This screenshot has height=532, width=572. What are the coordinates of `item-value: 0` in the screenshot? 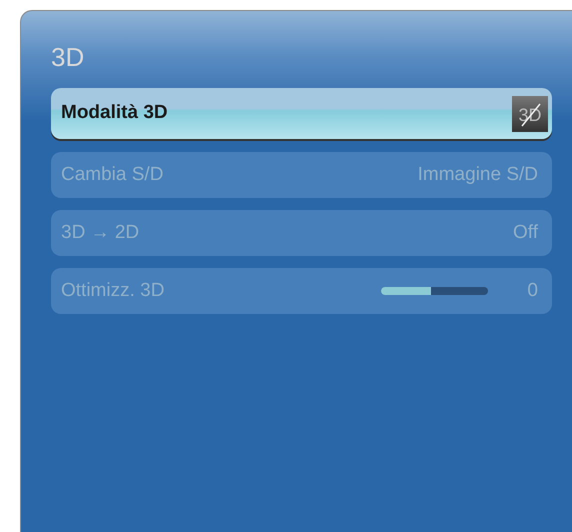 It's located at (532, 290).